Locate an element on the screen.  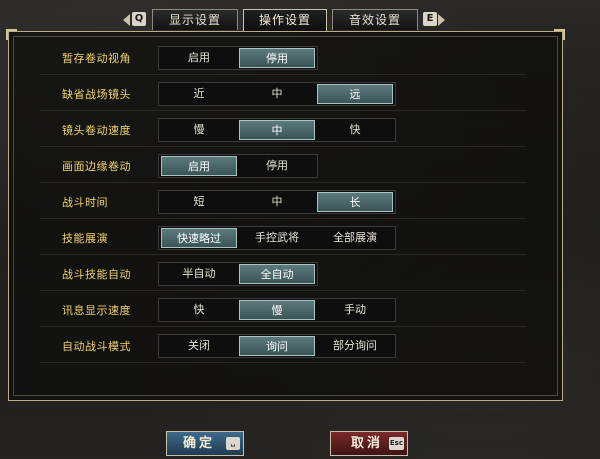
prev-tab-key: Q is located at coordinates (139, 19).